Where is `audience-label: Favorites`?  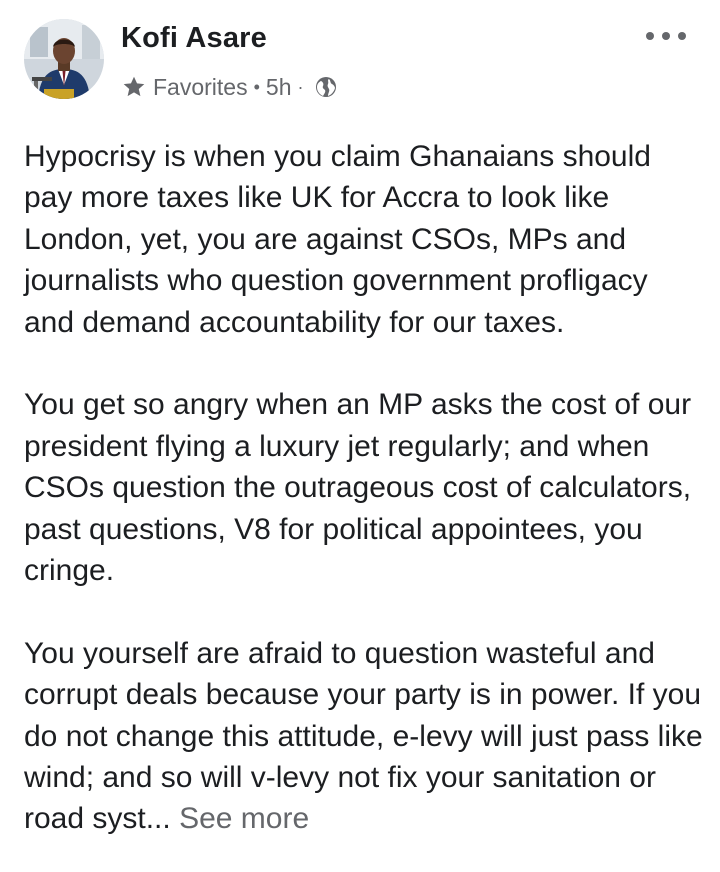 audience-label: Favorites is located at coordinates (200, 87).